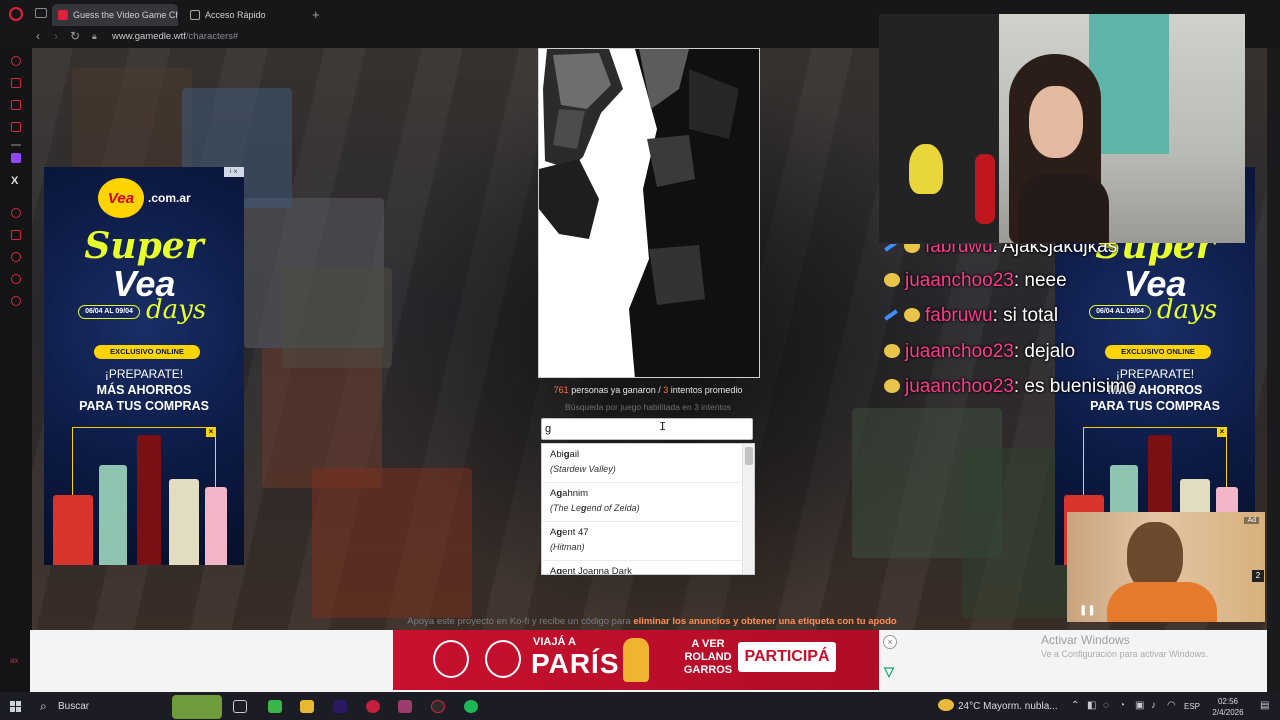  I want to click on task-view-icon, so click(240, 706).